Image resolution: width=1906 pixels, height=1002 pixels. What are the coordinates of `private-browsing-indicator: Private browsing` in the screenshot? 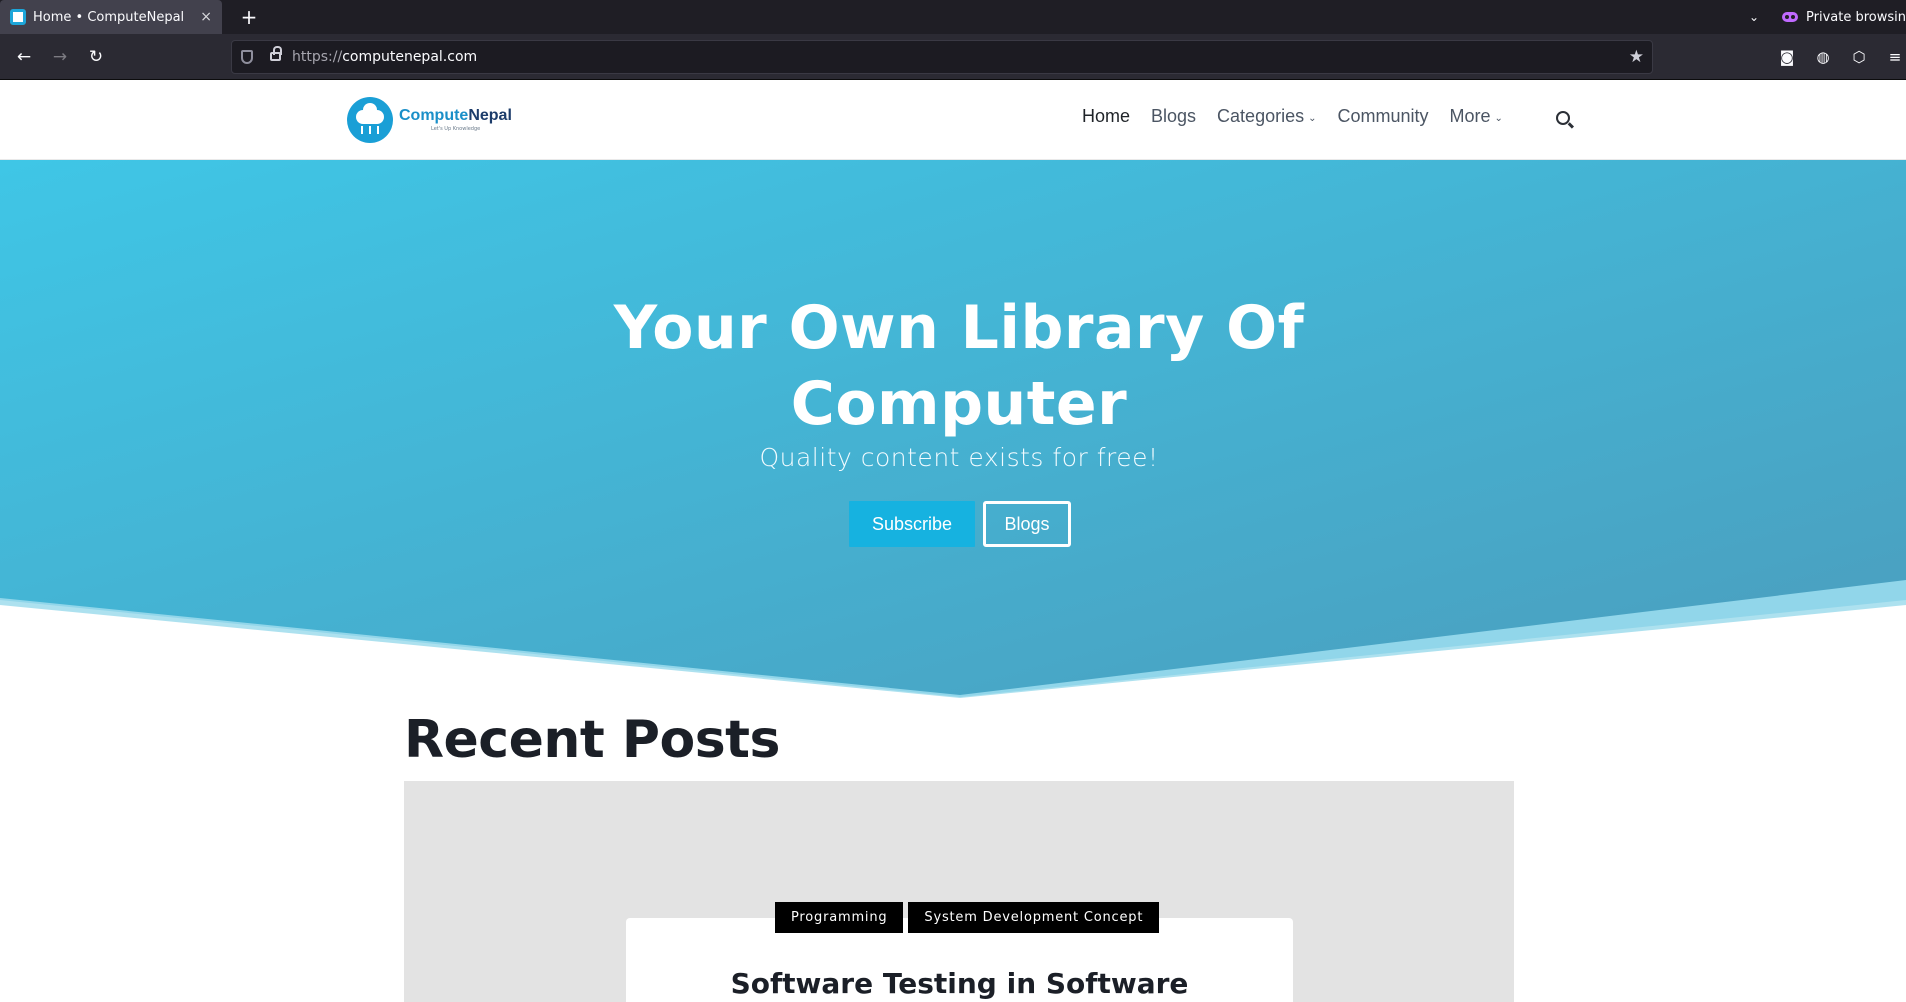 It's located at (1844, 17).